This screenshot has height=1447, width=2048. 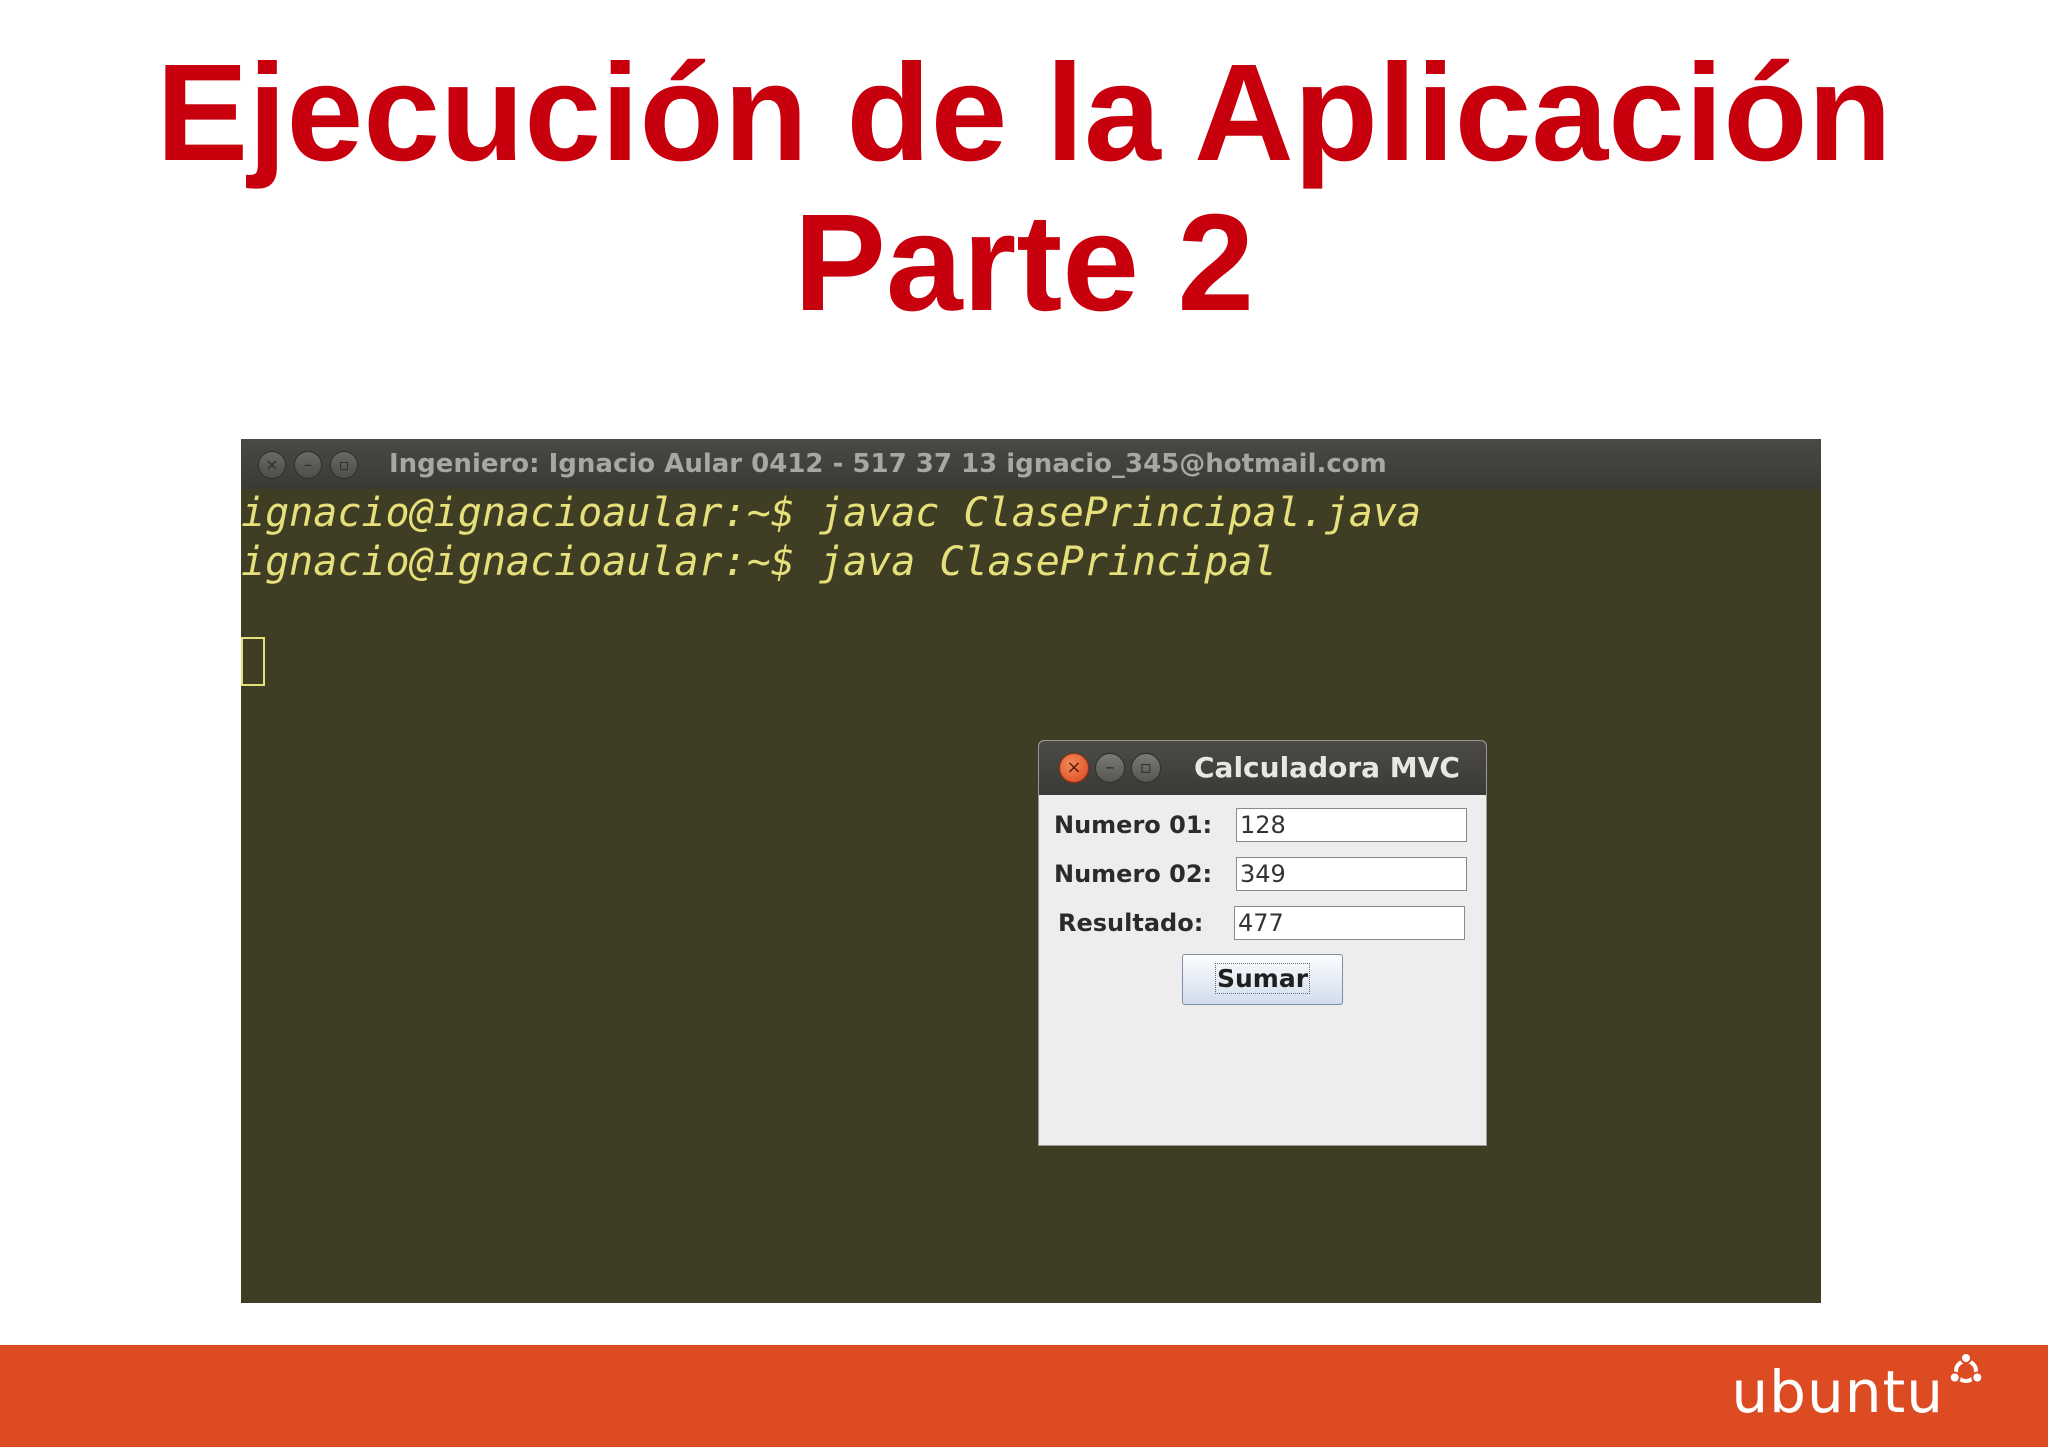 What do you see at coordinates (1024, 113) in the screenshot?
I see `slide-title-line-1: Ejecución de la Aplicación` at bounding box center [1024, 113].